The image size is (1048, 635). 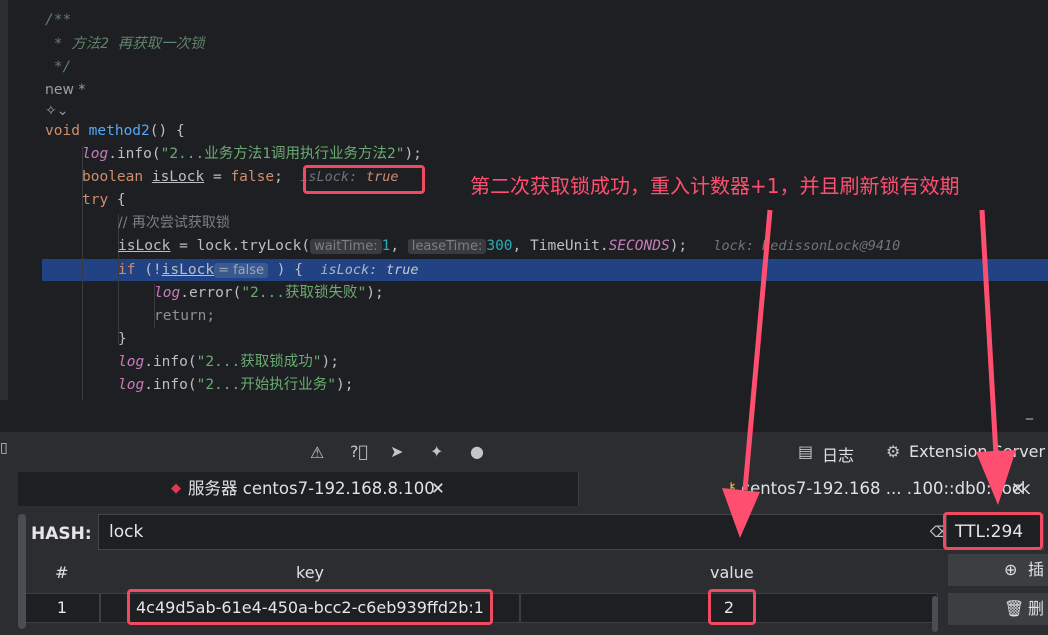 What do you see at coordinates (996, 357) in the screenshot?
I see `arrow-to-ttl` at bounding box center [996, 357].